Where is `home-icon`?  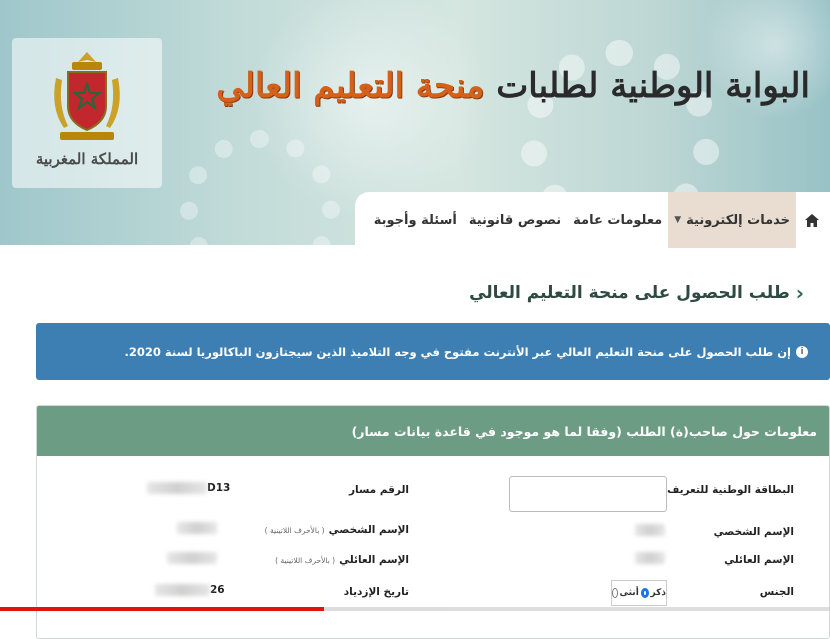 home-icon is located at coordinates (812, 220).